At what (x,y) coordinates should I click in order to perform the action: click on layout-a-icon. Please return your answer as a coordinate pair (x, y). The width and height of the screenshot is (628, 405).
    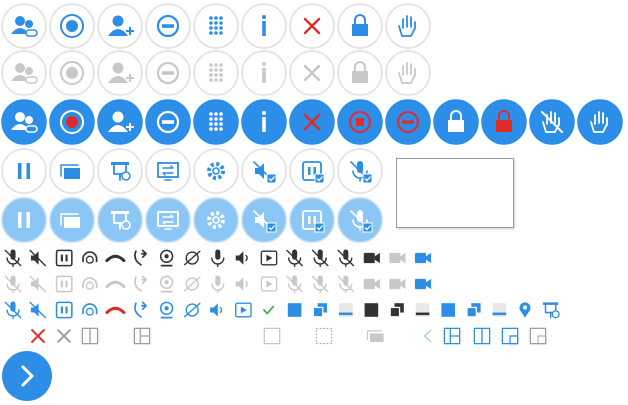
    Looking at the image, I should click on (452, 336).